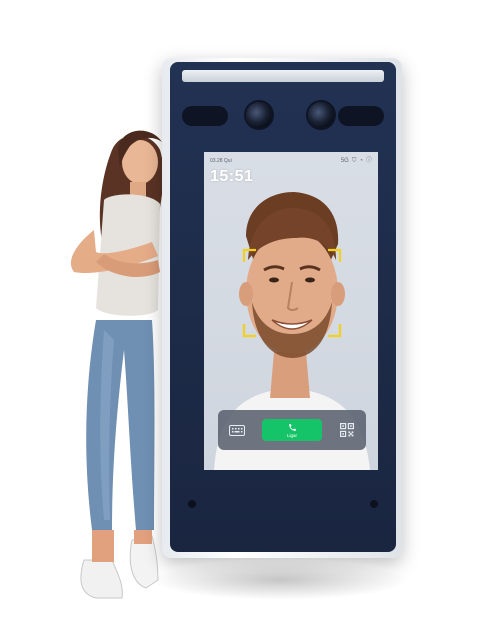  What do you see at coordinates (368, 161) in the screenshot?
I see `info-icon: ⓘ` at bounding box center [368, 161].